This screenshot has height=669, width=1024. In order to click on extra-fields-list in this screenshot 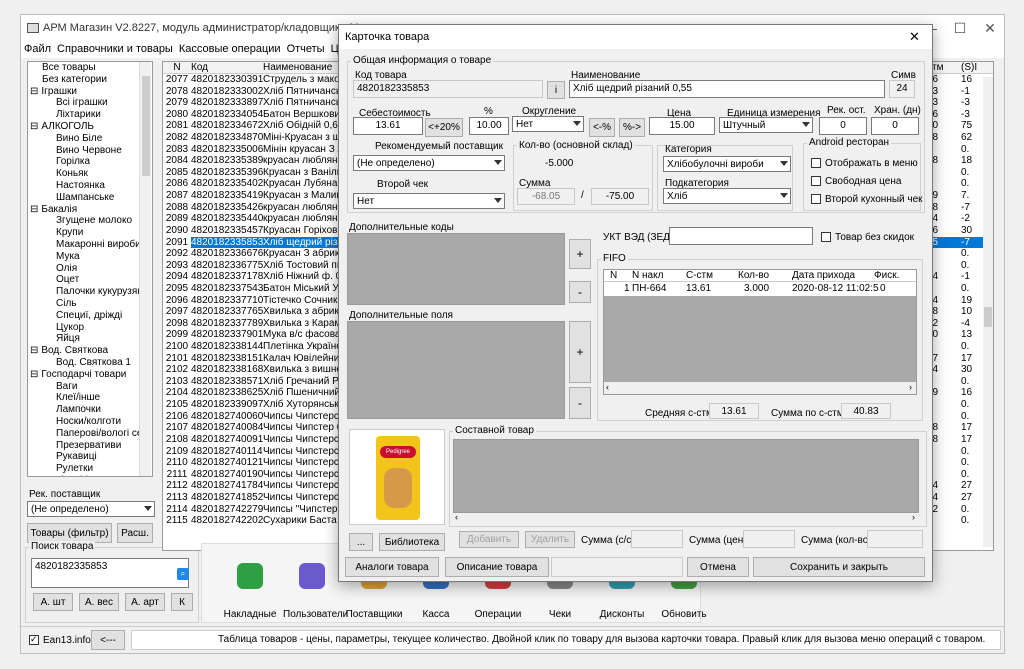, I will do `click(456, 370)`.